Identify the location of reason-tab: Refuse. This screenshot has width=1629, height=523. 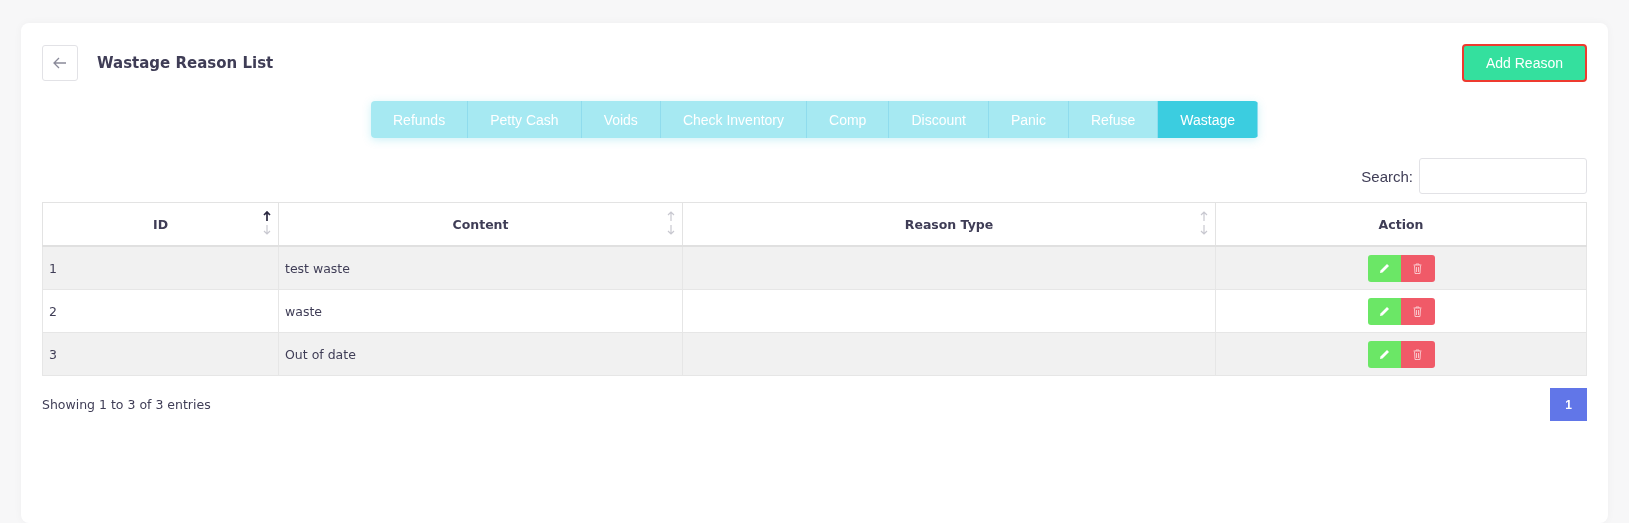
(1113, 119).